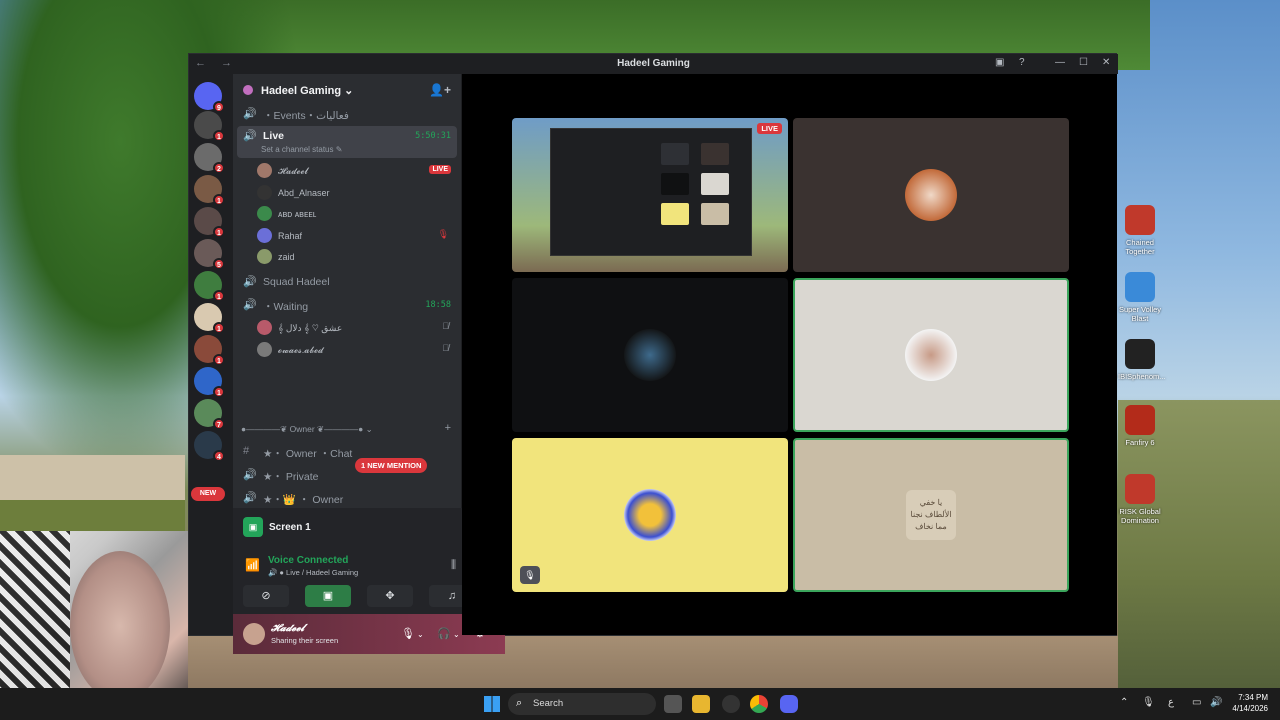 This screenshot has height=720, width=1280. Describe the element at coordinates (444, 633) in the screenshot. I see `headphones-icon: 🎧` at that location.